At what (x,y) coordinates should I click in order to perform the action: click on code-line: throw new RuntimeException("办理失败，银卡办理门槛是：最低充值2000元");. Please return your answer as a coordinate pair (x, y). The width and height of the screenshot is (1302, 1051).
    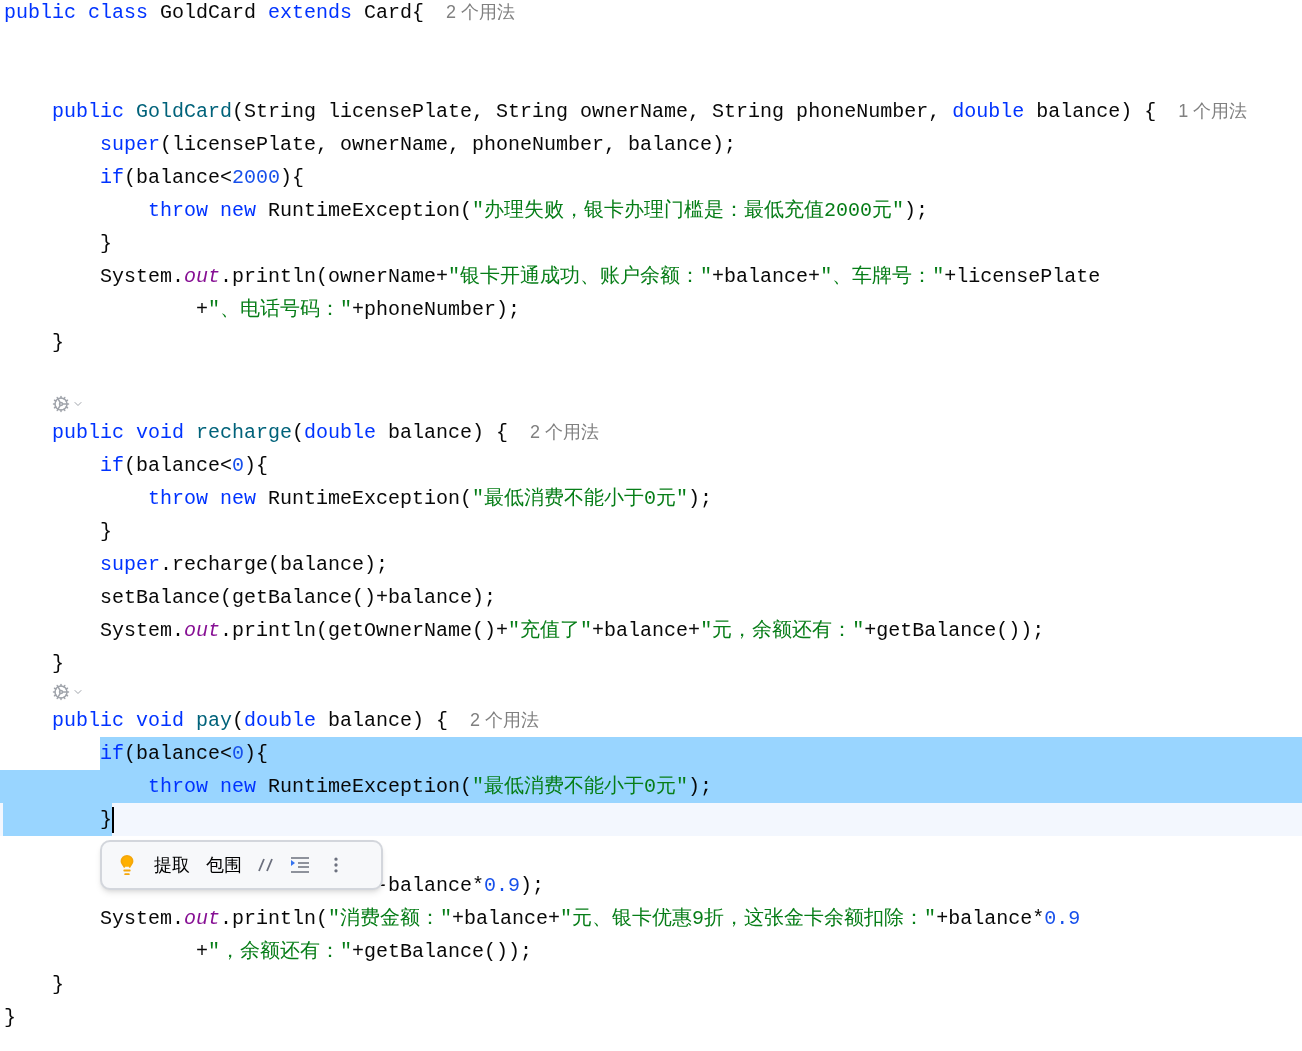
    Looking at the image, I should click on (538, 210).